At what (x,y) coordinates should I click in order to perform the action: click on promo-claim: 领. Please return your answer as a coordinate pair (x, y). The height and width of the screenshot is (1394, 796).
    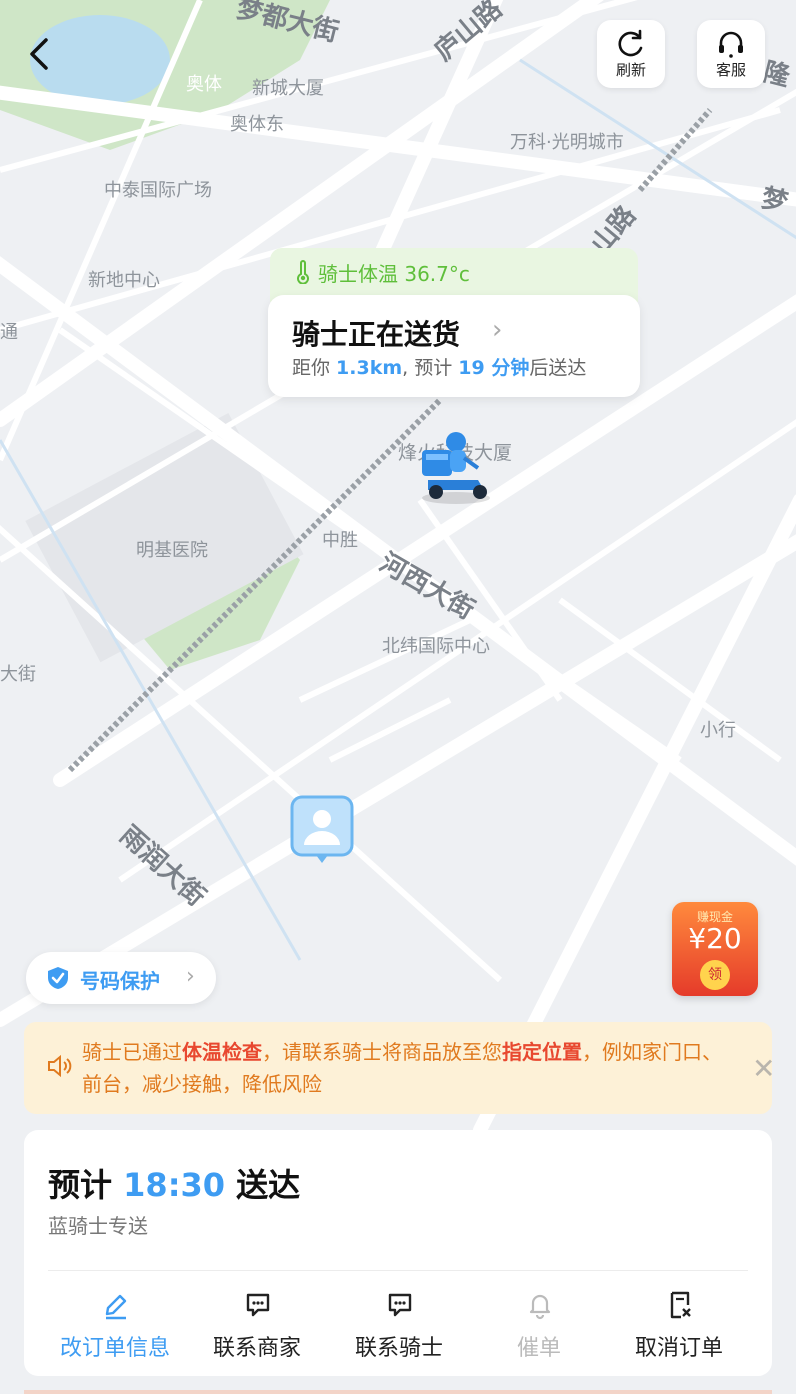
    Looking at the image, I should click on (715, 975).